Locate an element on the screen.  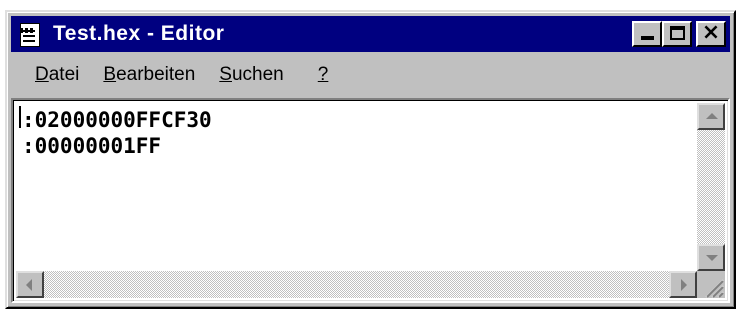
arrow-left-icon is located at coordinates (29, 285).